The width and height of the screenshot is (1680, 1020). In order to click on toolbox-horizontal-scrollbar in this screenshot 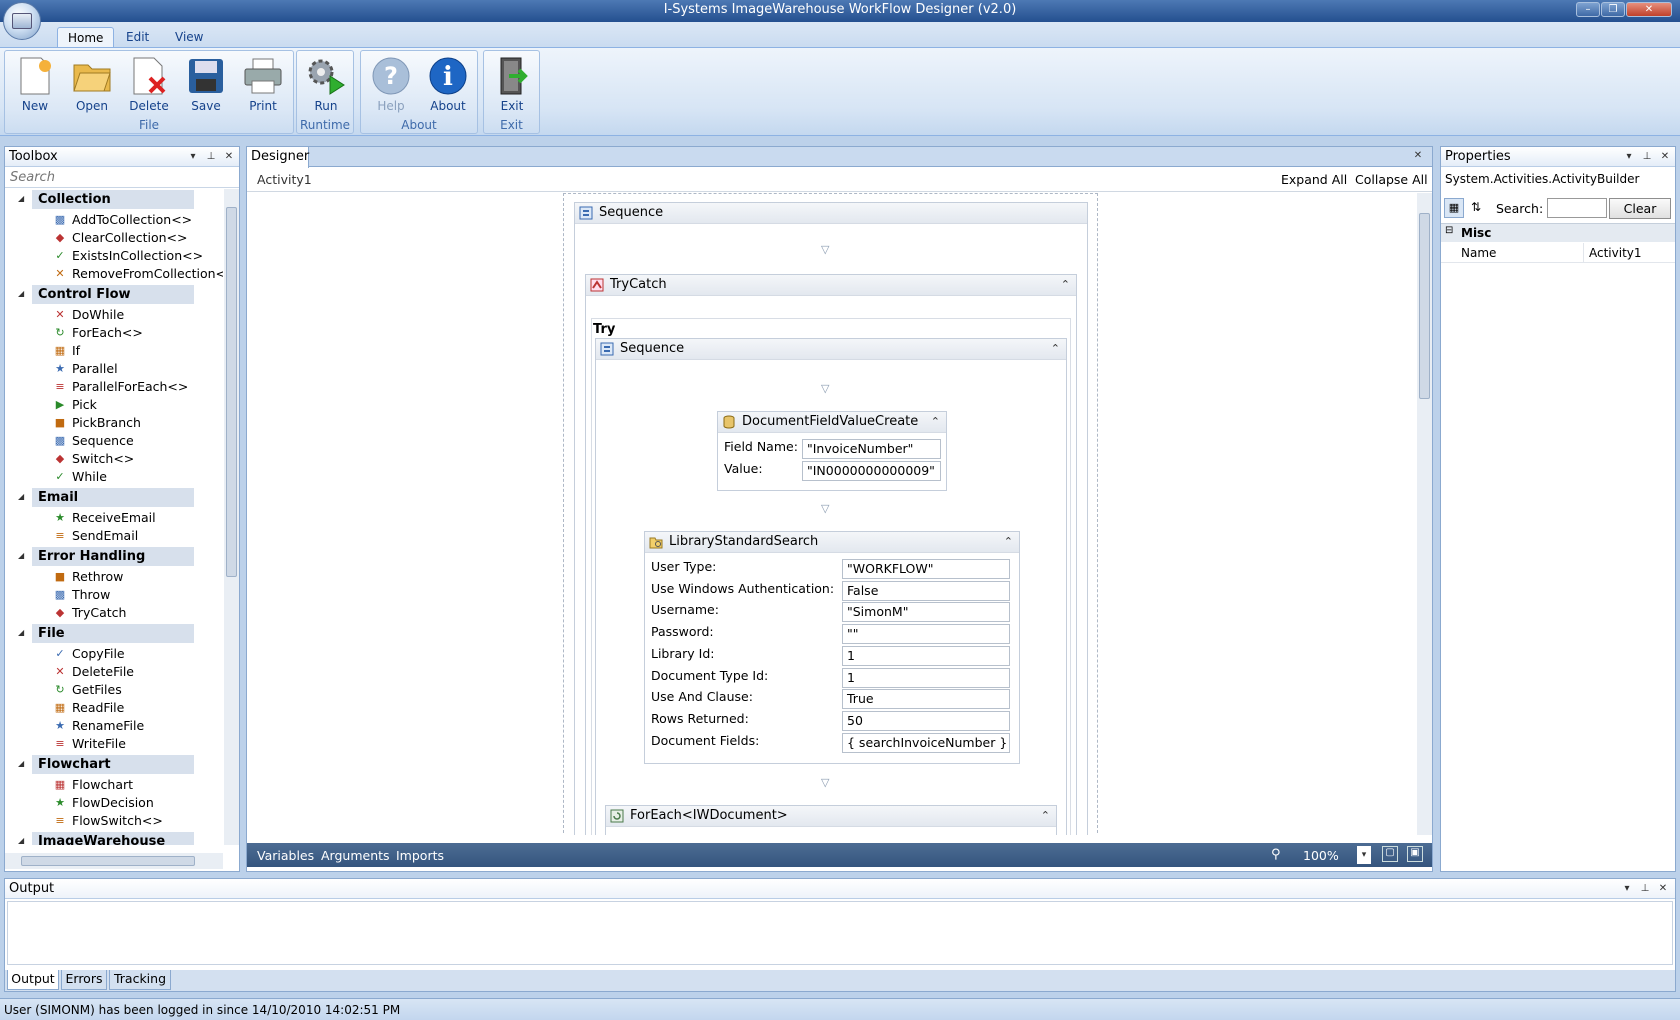, I will do `click(114, 861)`.